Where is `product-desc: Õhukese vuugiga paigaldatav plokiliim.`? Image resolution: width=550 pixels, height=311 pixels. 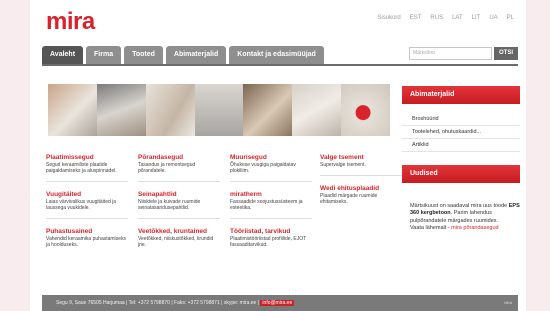
product-desc: Õhukese vuugiga paigaldatav plokiliim. is located at coordinates (263, 168).